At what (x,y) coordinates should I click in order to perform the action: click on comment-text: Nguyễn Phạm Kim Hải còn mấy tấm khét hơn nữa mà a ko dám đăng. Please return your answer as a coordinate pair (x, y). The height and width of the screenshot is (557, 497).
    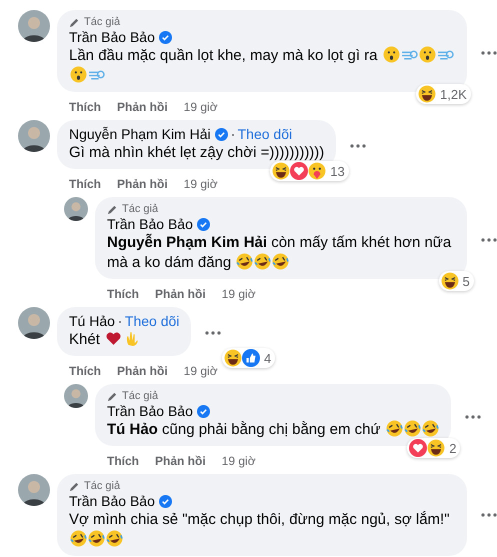
    Looking at the image, I should click on (279, 253).